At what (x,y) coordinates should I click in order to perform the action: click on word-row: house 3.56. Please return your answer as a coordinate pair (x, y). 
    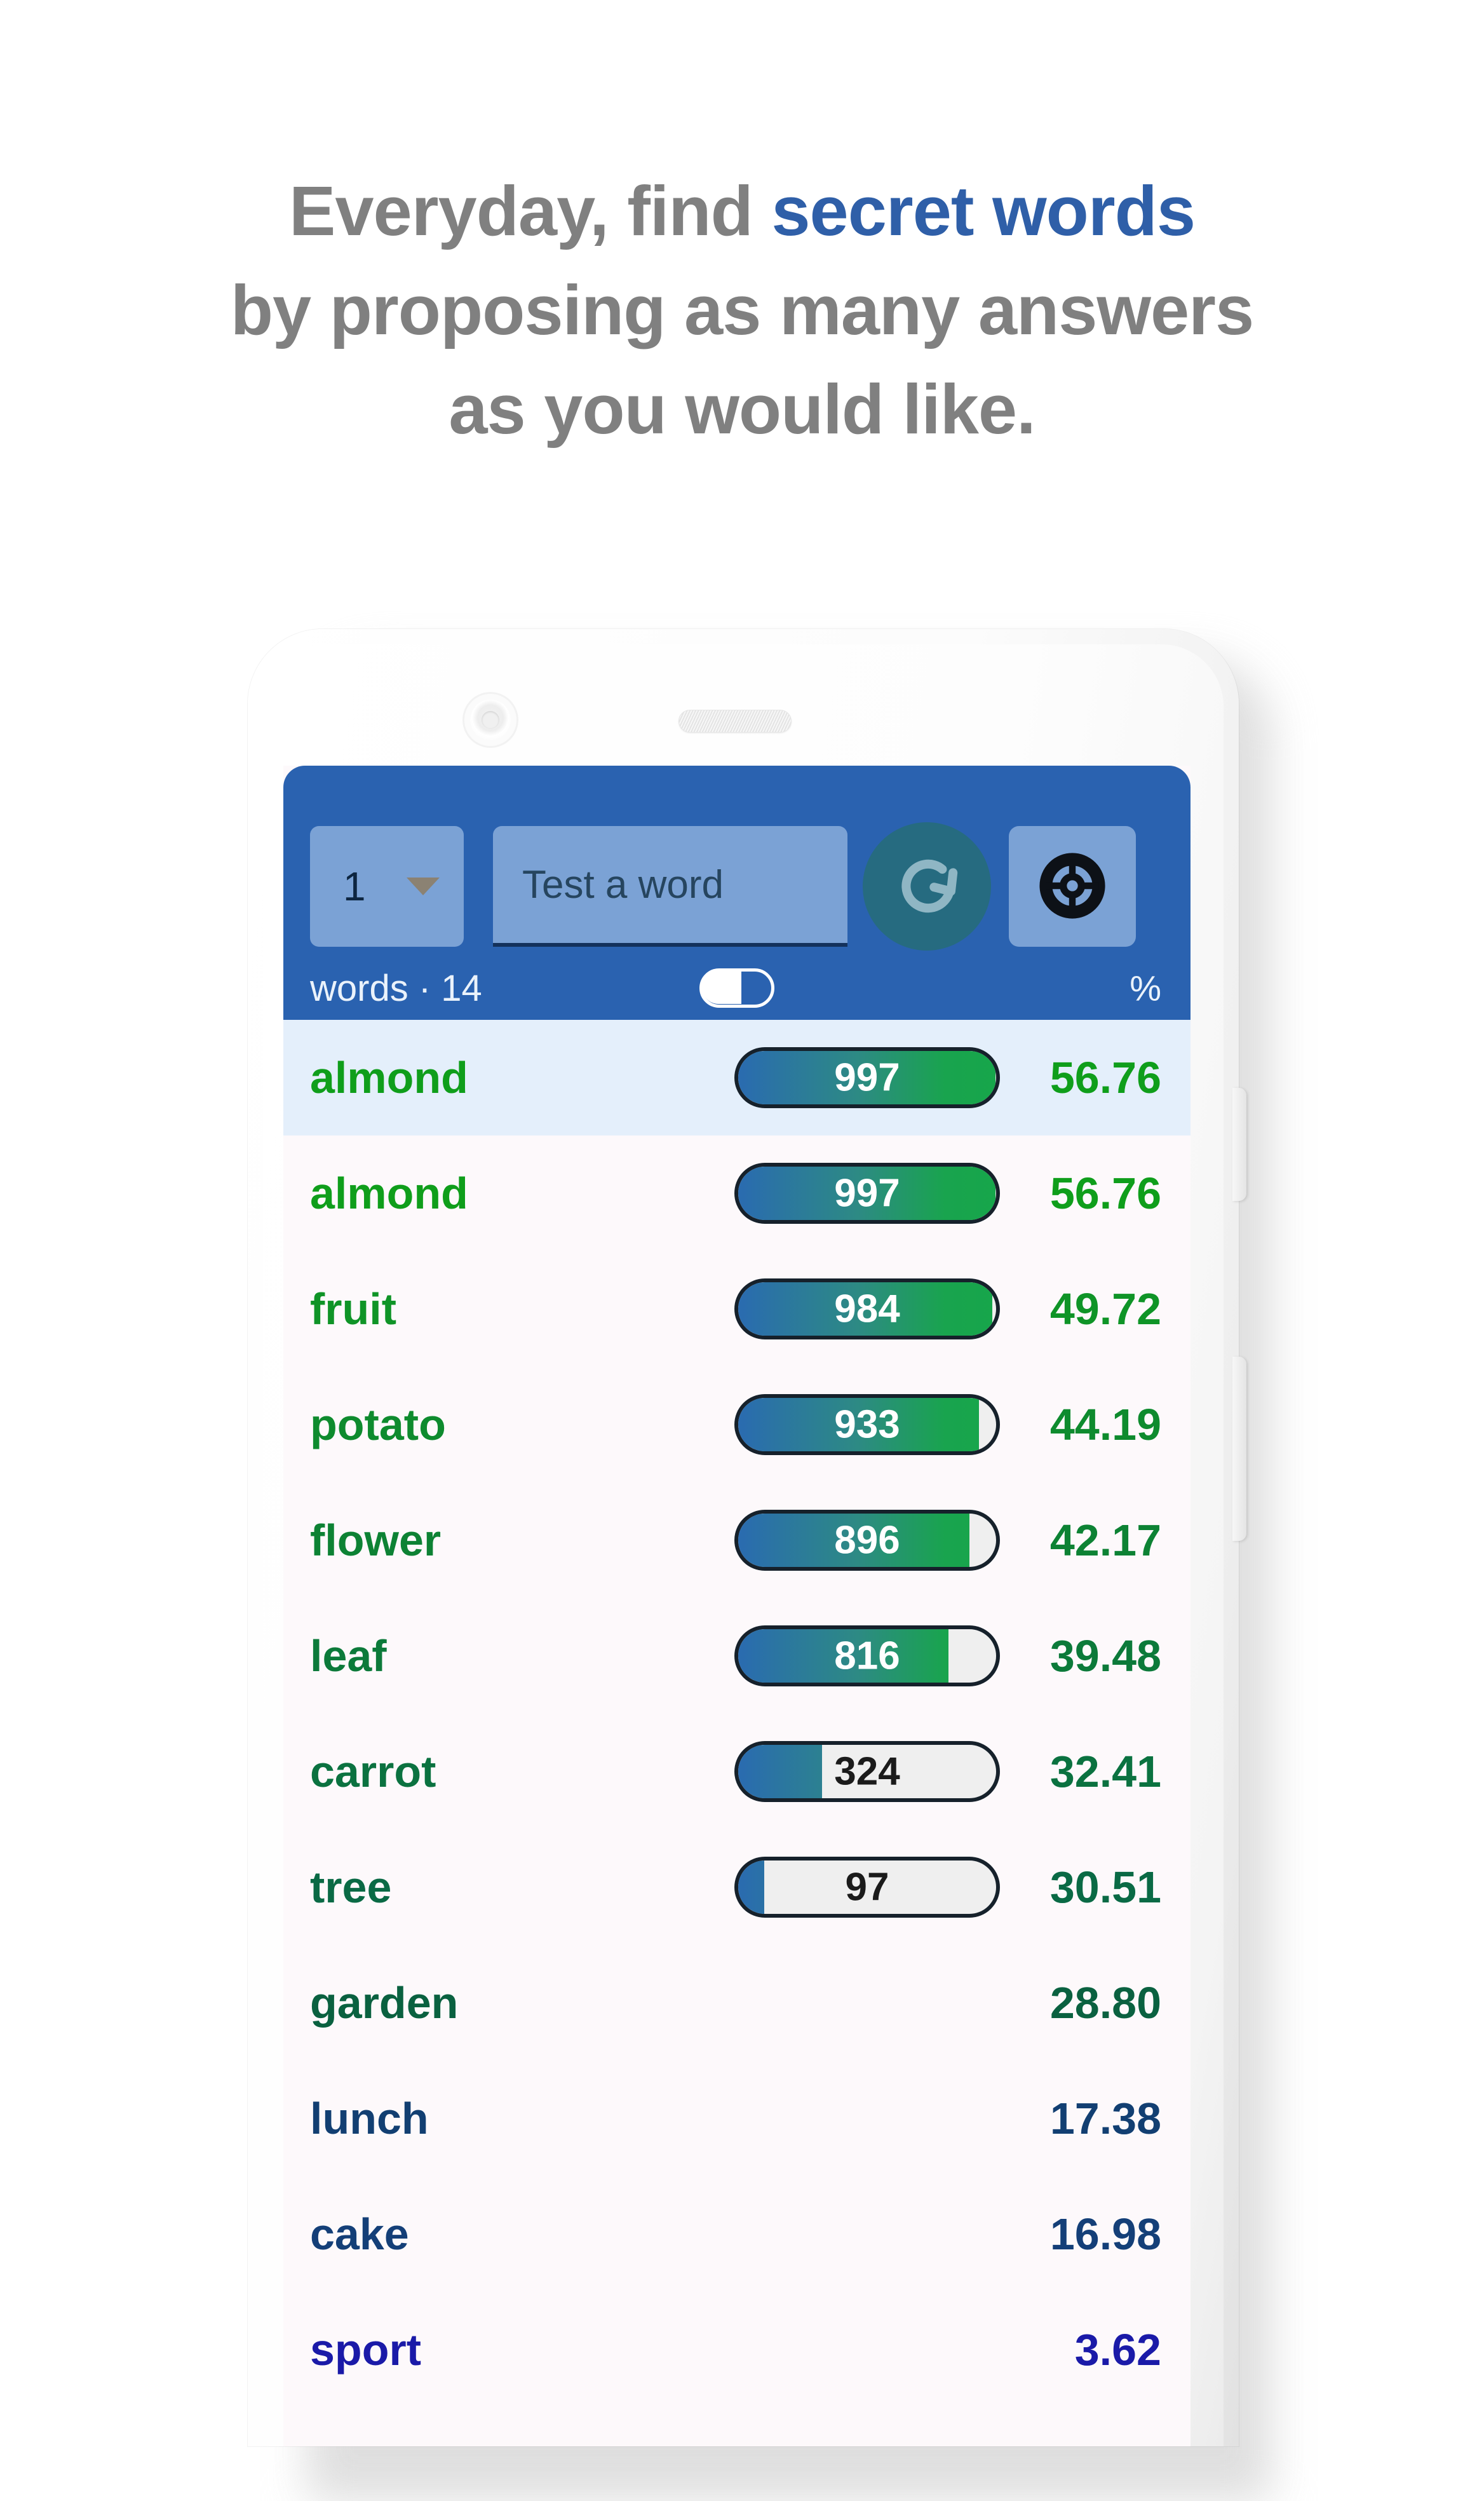
    Looking at the image, I should click on (737, 2427).